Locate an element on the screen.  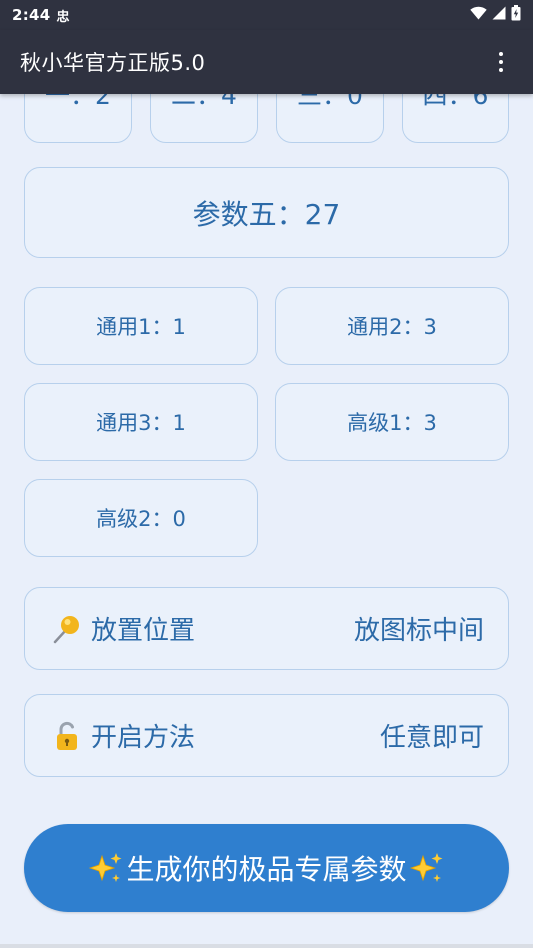
more-vert-icon is located at coordinates (501, 54).